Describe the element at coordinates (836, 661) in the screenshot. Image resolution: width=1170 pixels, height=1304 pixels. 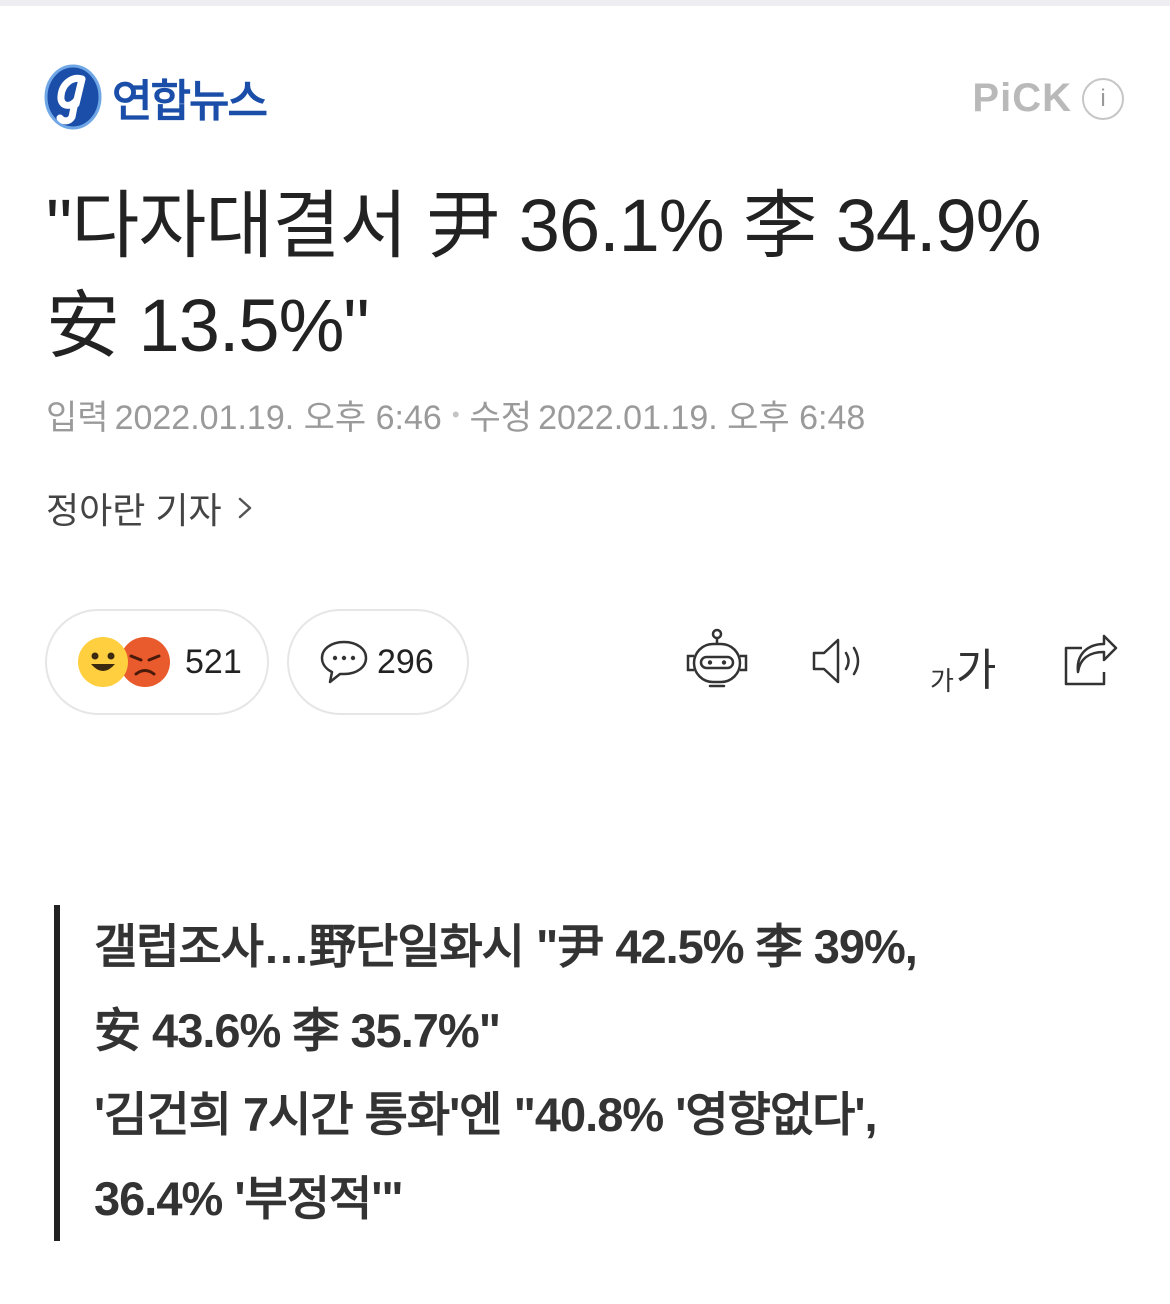
I see `speaker-icon` at that location.